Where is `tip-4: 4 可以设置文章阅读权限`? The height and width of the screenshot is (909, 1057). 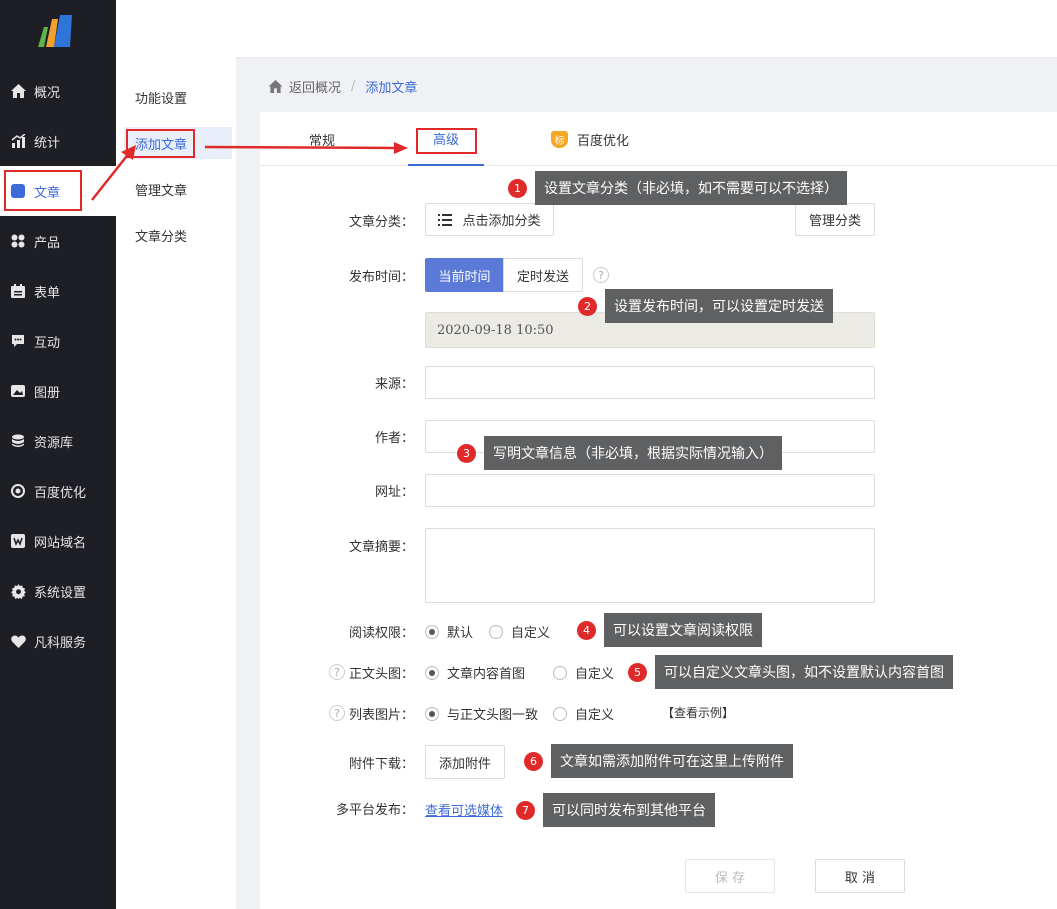
tip-4: 4 可以设置文章阅读权限 is located at coordinates (669, 630).